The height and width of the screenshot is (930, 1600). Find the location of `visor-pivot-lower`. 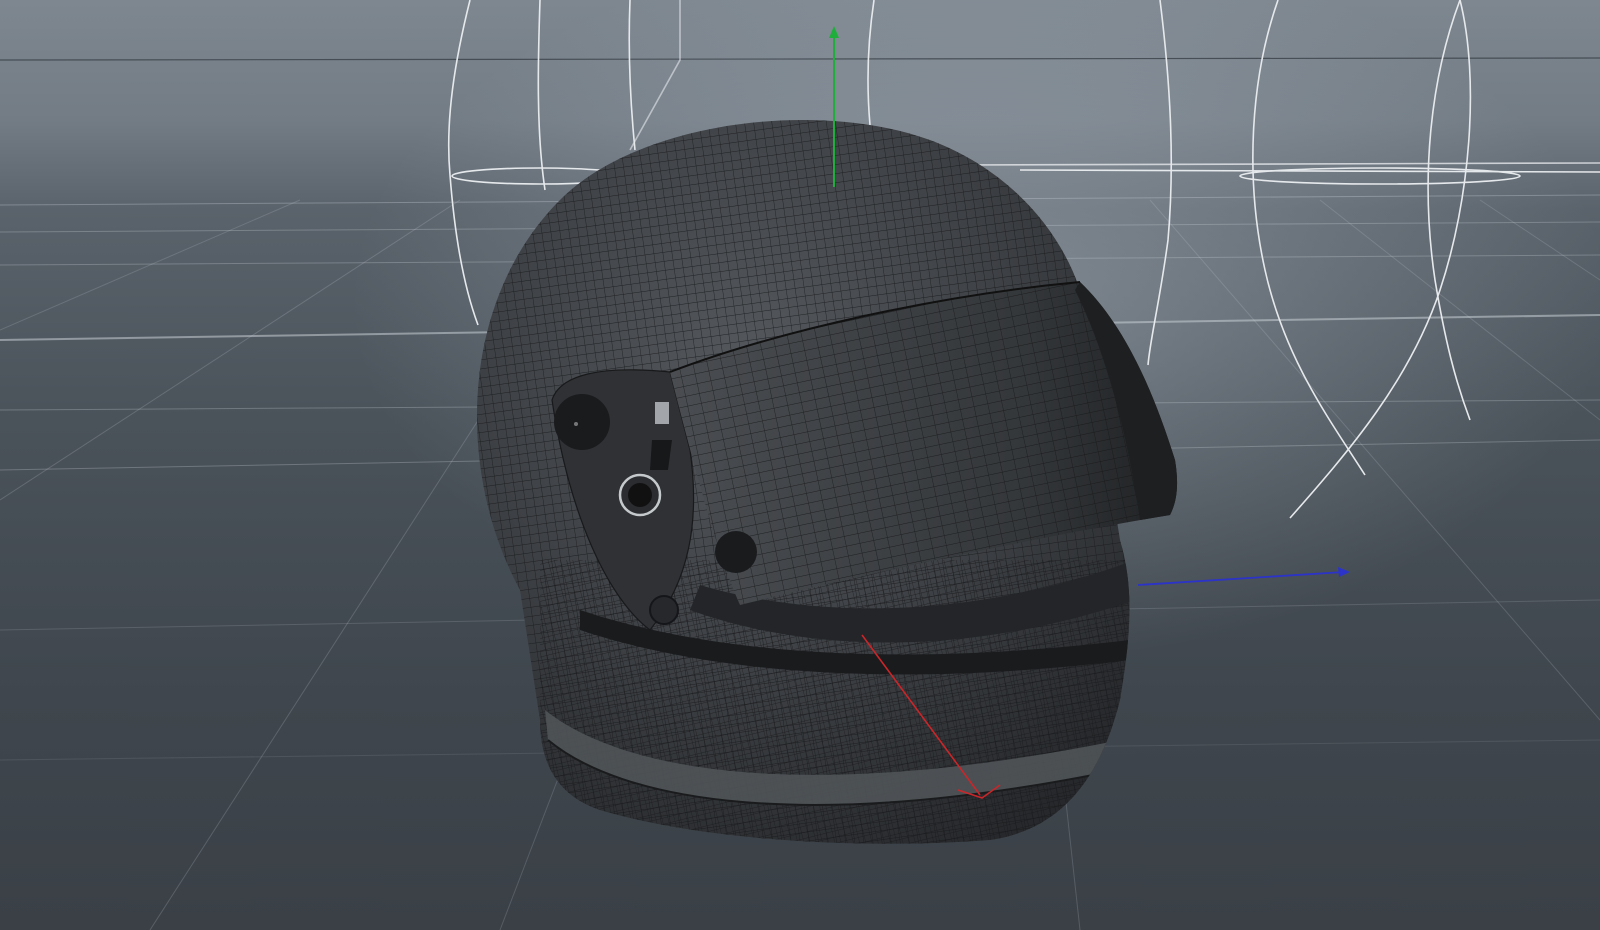

visor-pivot-lower is located at coordinates (736, 552).